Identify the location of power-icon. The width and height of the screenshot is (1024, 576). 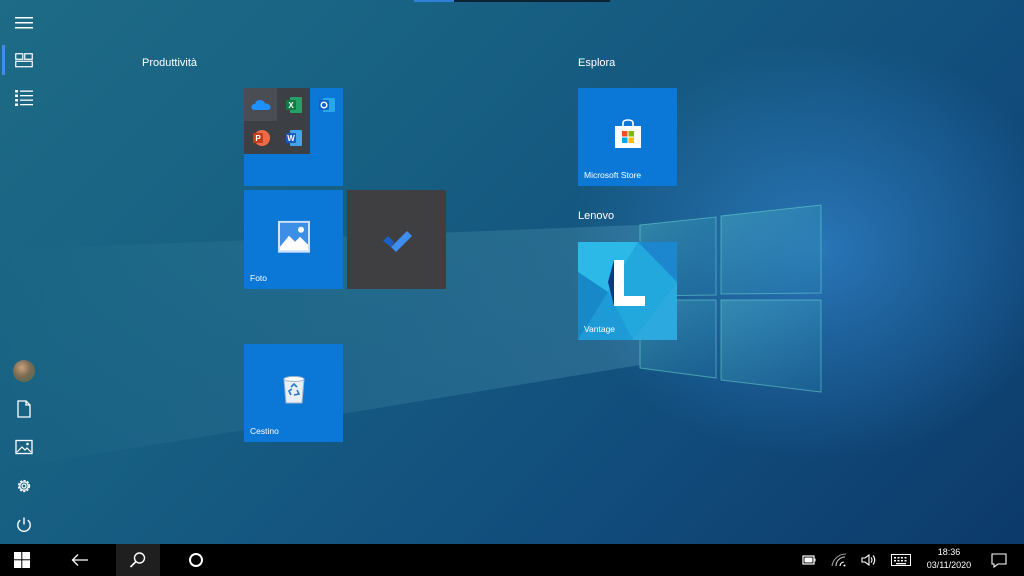
(24, 524).